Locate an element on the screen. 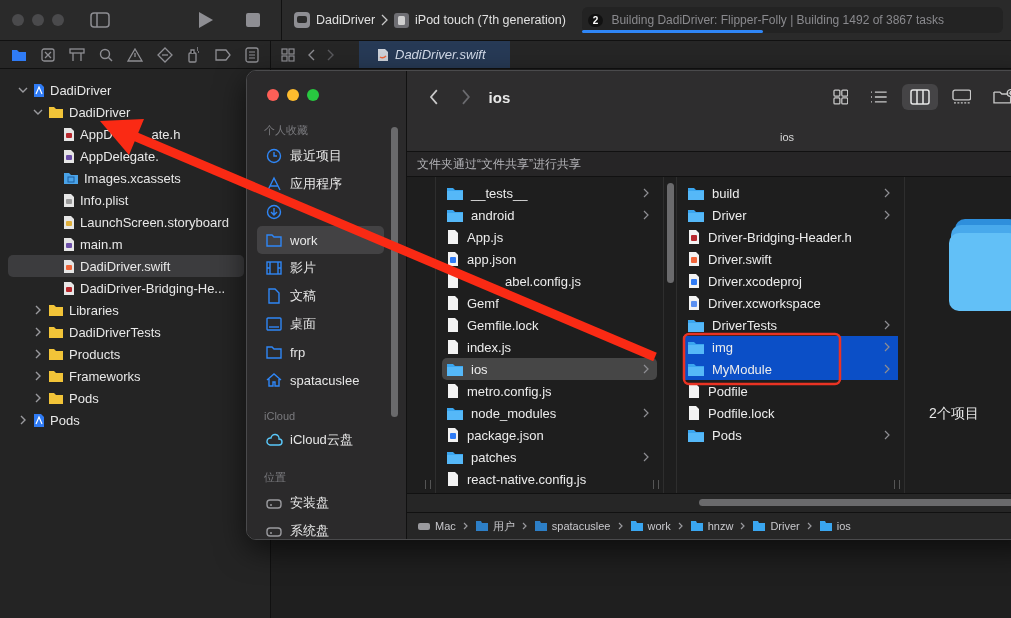  file-item: metro.config.js is located at coordinates (549, 391).